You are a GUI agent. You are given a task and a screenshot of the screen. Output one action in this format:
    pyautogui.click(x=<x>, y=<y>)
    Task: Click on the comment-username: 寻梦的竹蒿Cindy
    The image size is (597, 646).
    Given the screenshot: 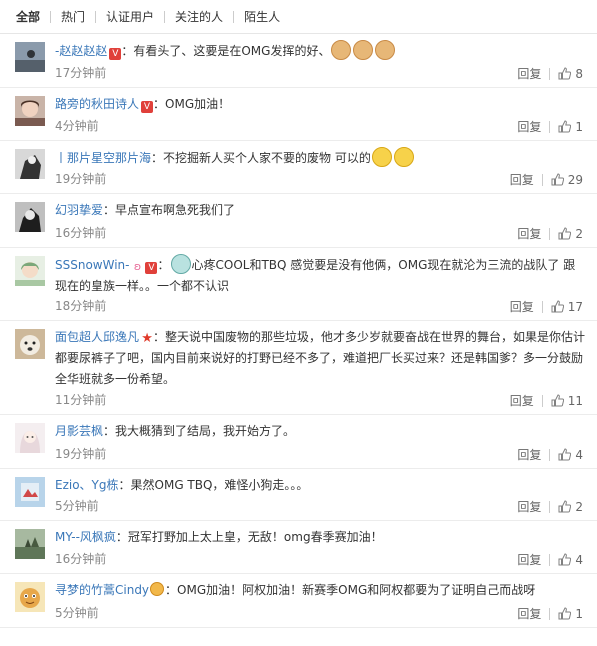 What is the action you would take?
    pyautogui.click(x=102, y=590)
    